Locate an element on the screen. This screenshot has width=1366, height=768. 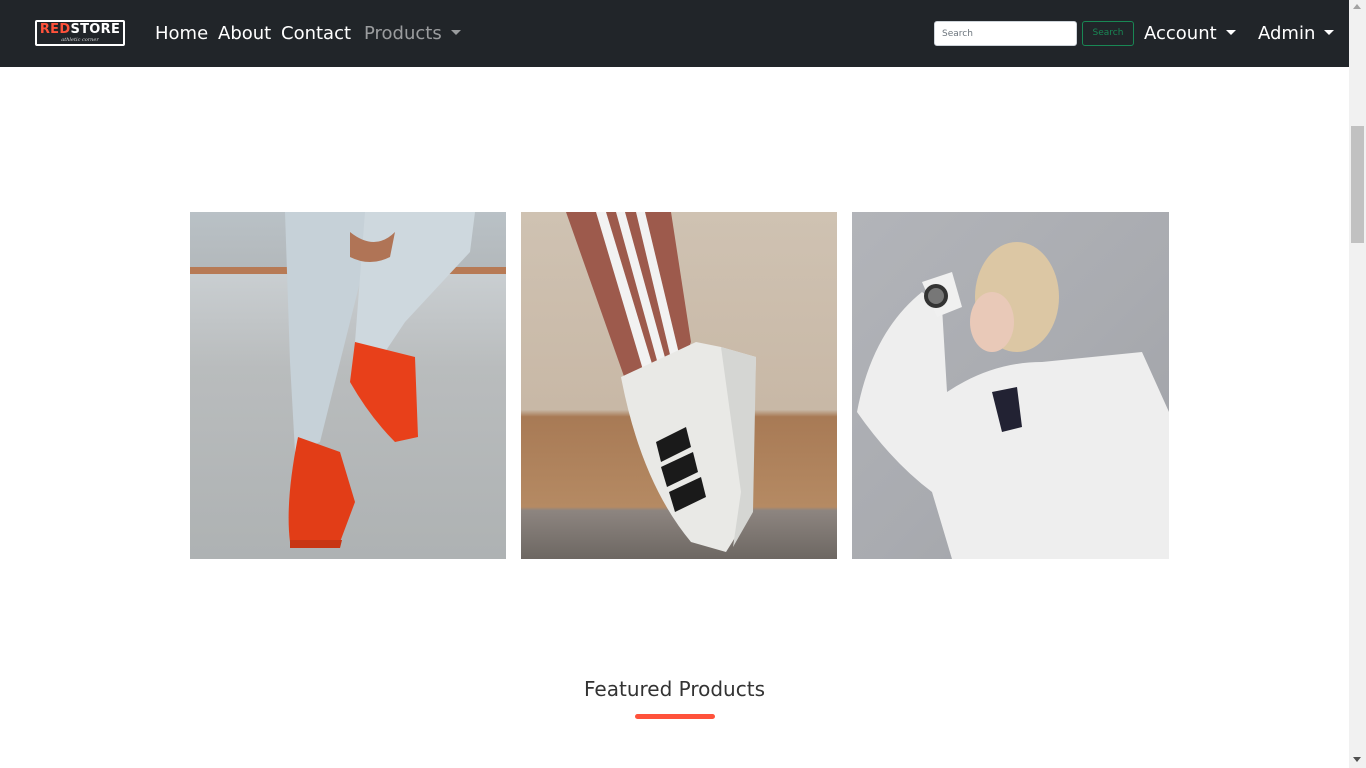
title-underline is located at coordinates (675, 716).